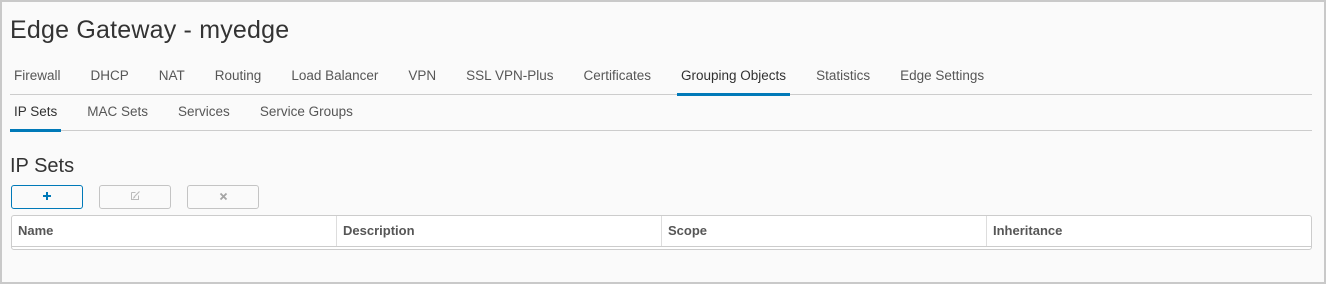  Describe the element at coordinates (734, 76) in the screenshot. I see `tab-grouping-objects: Grouping Objects` at that location.